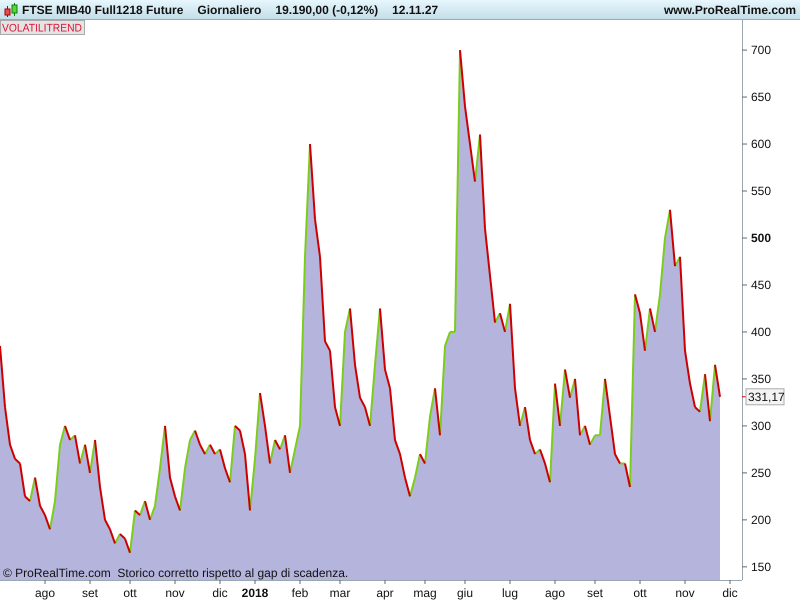  What do you see at coordinates (761, 331) in the screenshot?
I see `y-tick-label: 400` at bounding box center [761, 331].